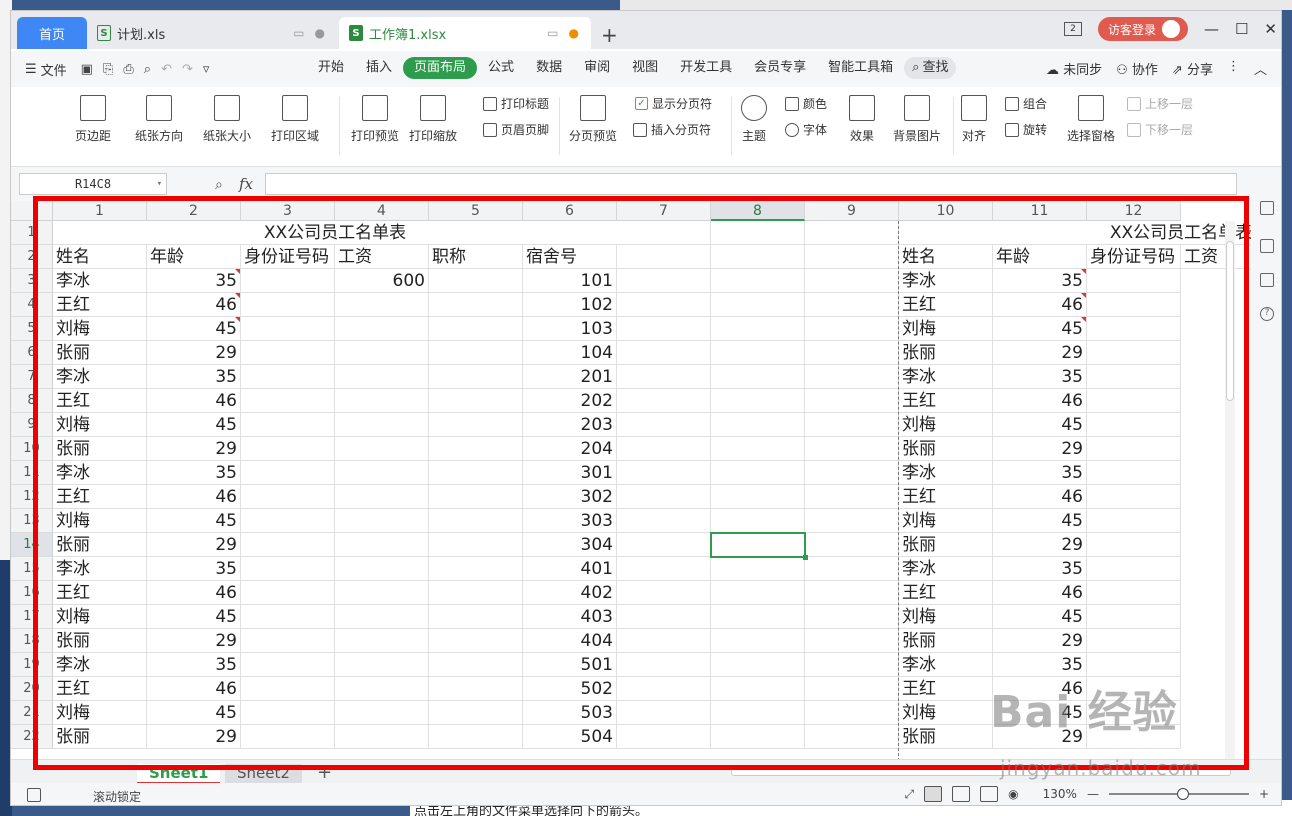 The image size is (1292, 816). What do you see at coordinates (1267, 246) in the screenshot?
I see `adjust-icon` at bounding box center [1267, 246].